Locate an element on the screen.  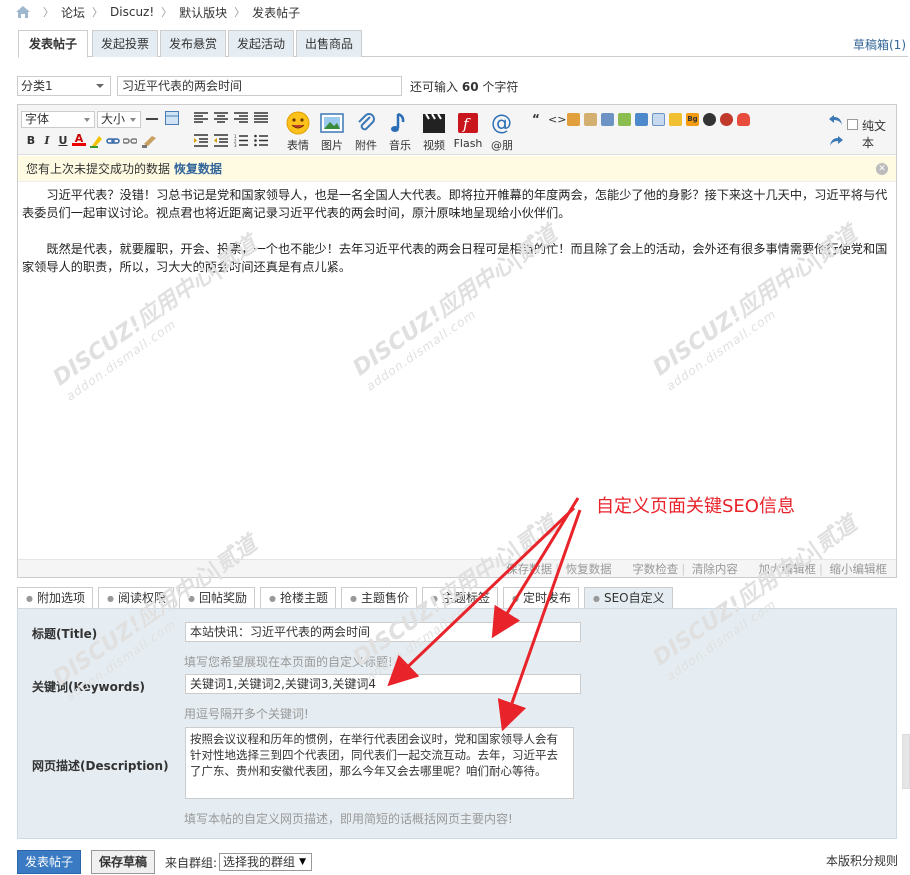
underline-button: U is located at coordinates (63, 141).